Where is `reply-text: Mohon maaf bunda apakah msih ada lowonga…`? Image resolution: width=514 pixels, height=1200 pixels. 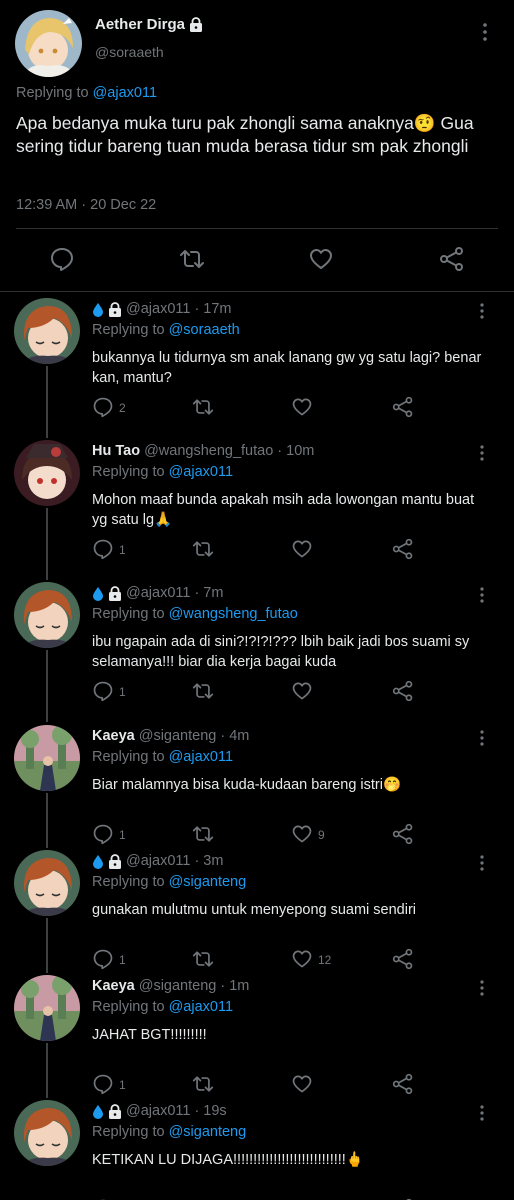
reply-text: Mohon maaf bunda apakah msih ada lowonga… is located at coordinates (283, 510).